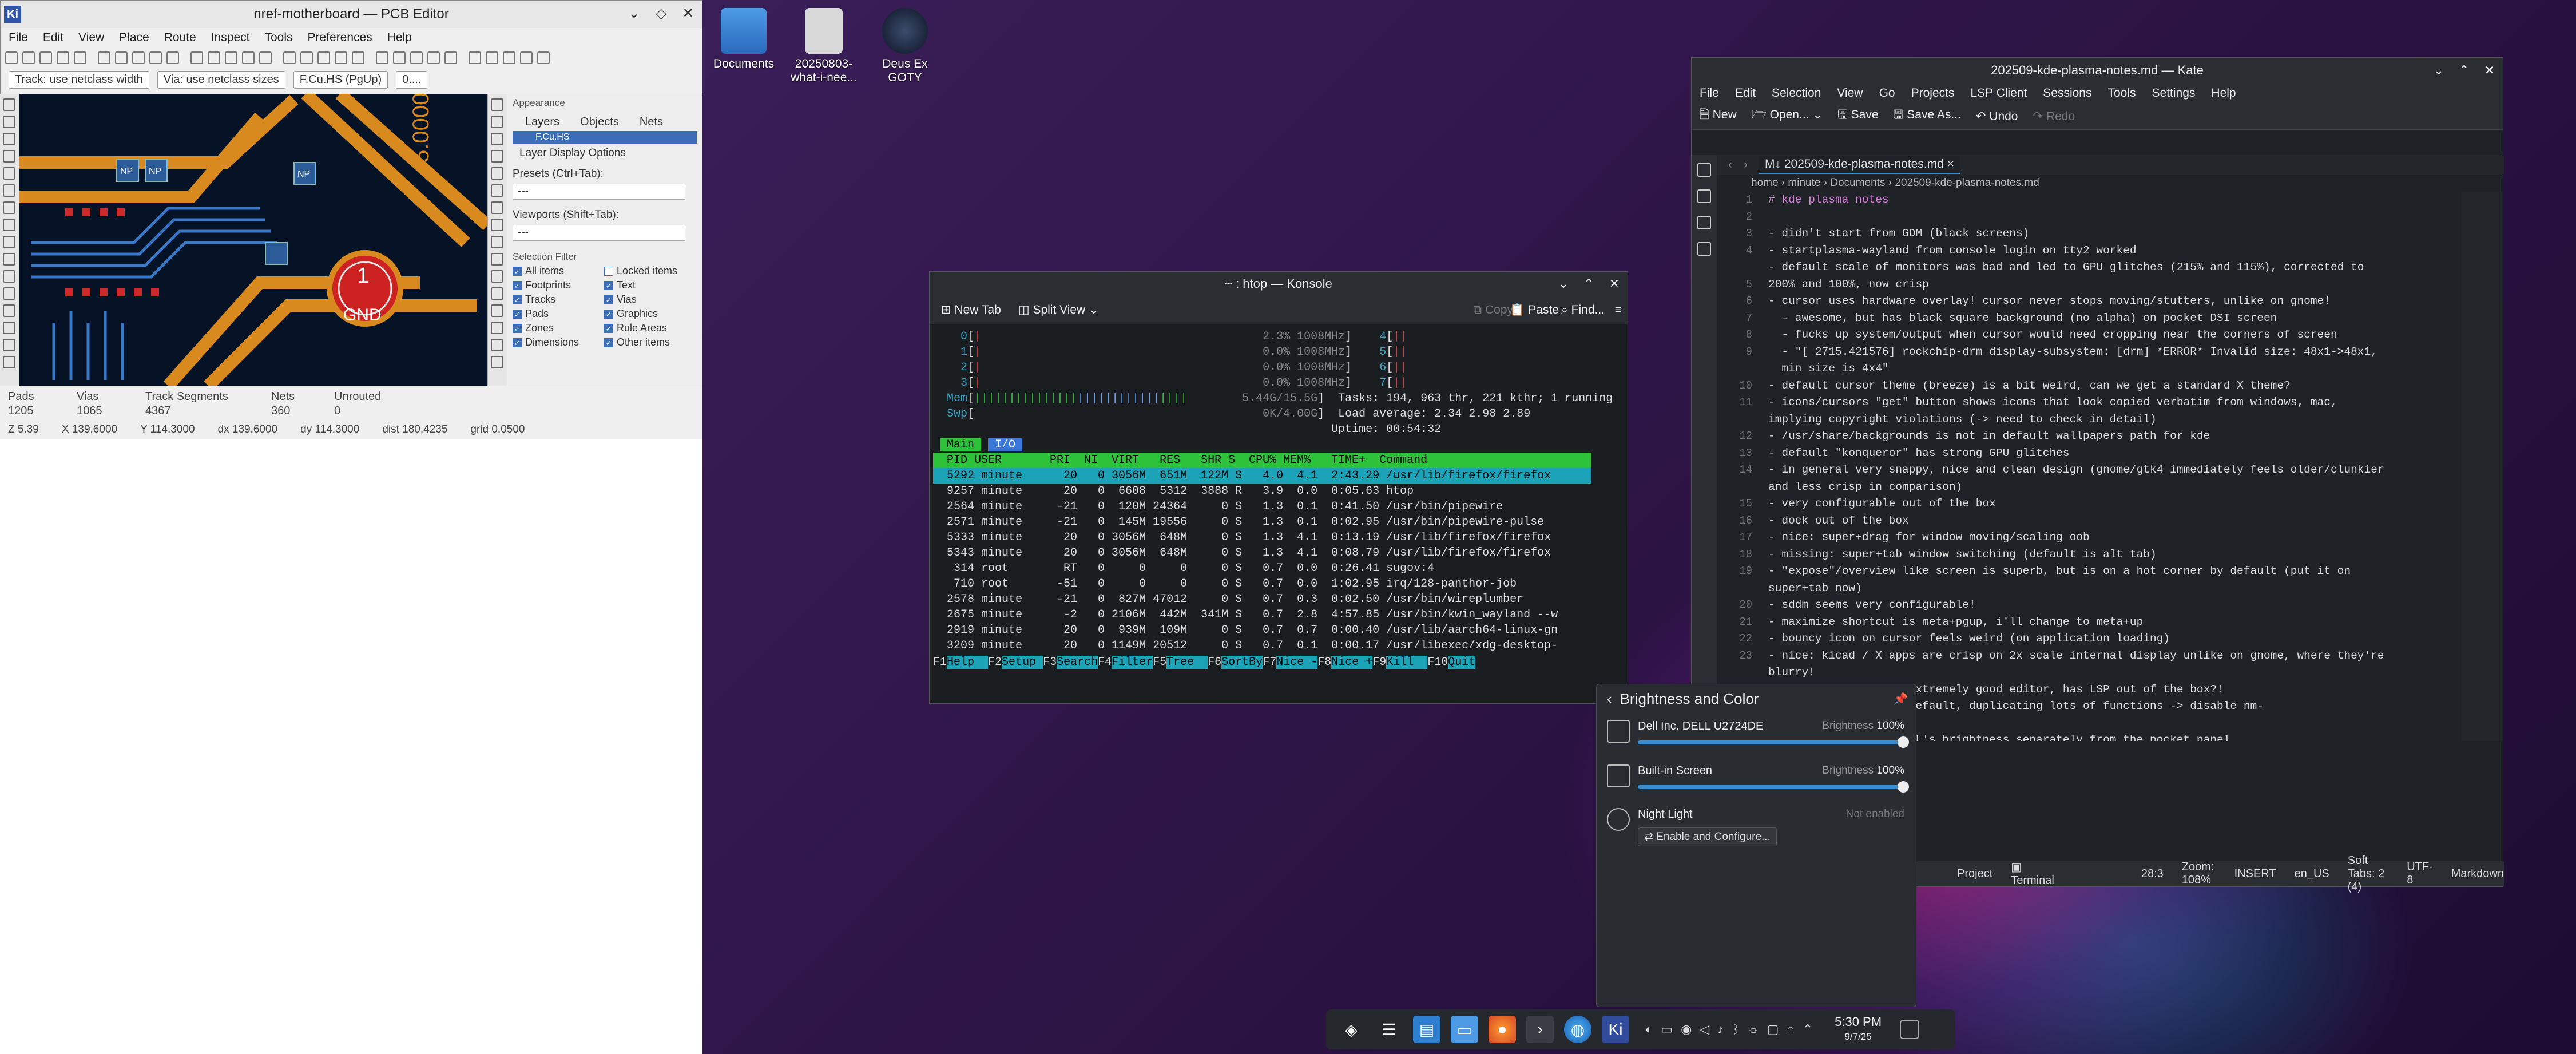  I want to click on fkey-action: Filter, so click(1132, 662).